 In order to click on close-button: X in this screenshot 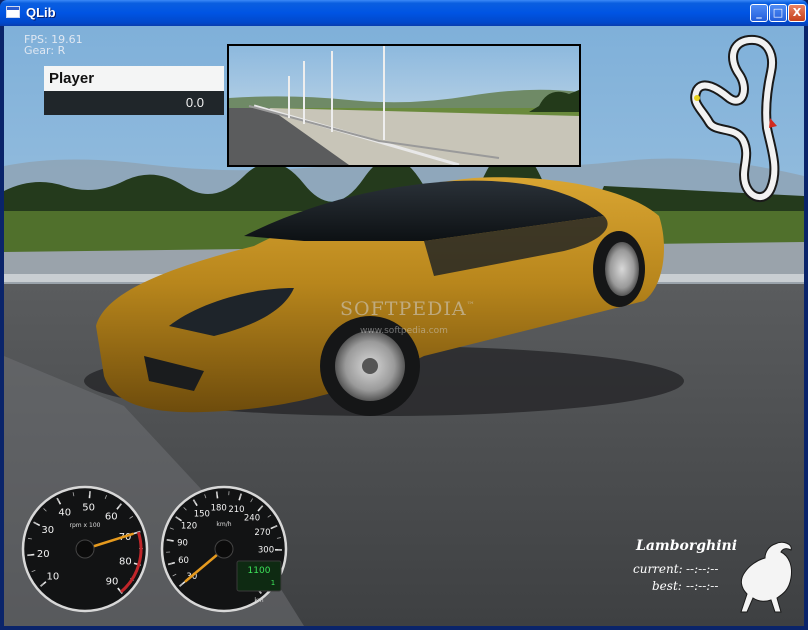, I will do `click(797, 13)`.